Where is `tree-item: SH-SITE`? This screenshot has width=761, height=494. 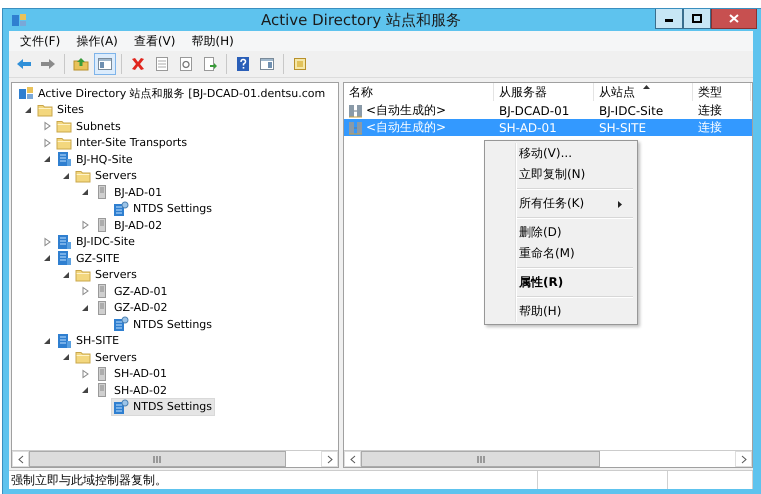 tree-item: SH-SITE is located at coordinates (98, 341).